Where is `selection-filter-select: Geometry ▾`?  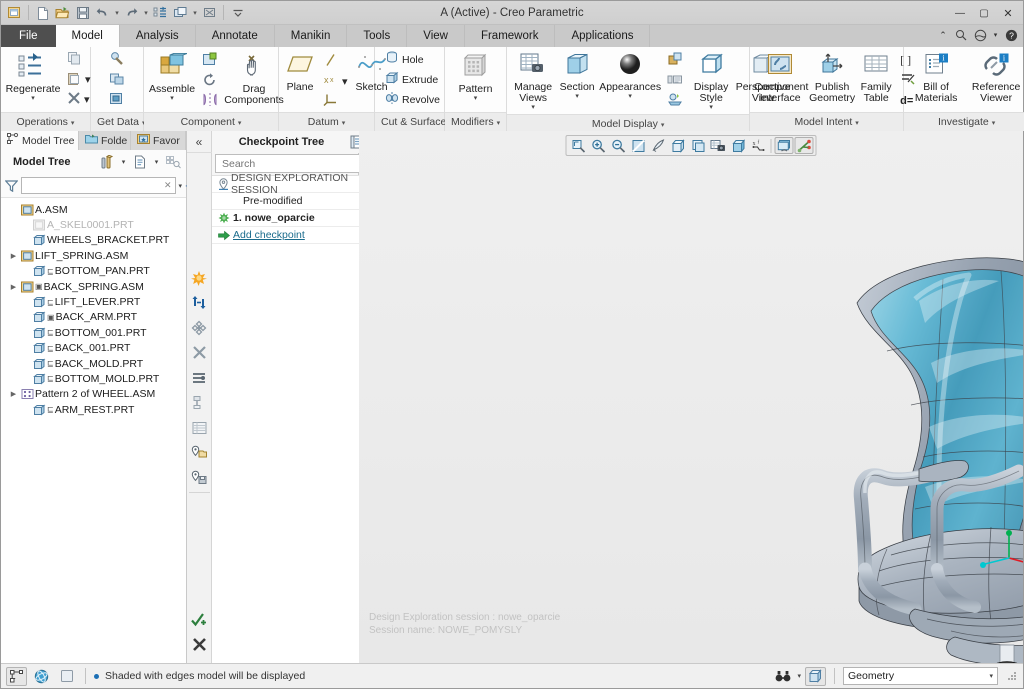
selection-filter-select: Geometry ▾ is located at coordinates (920, 676).